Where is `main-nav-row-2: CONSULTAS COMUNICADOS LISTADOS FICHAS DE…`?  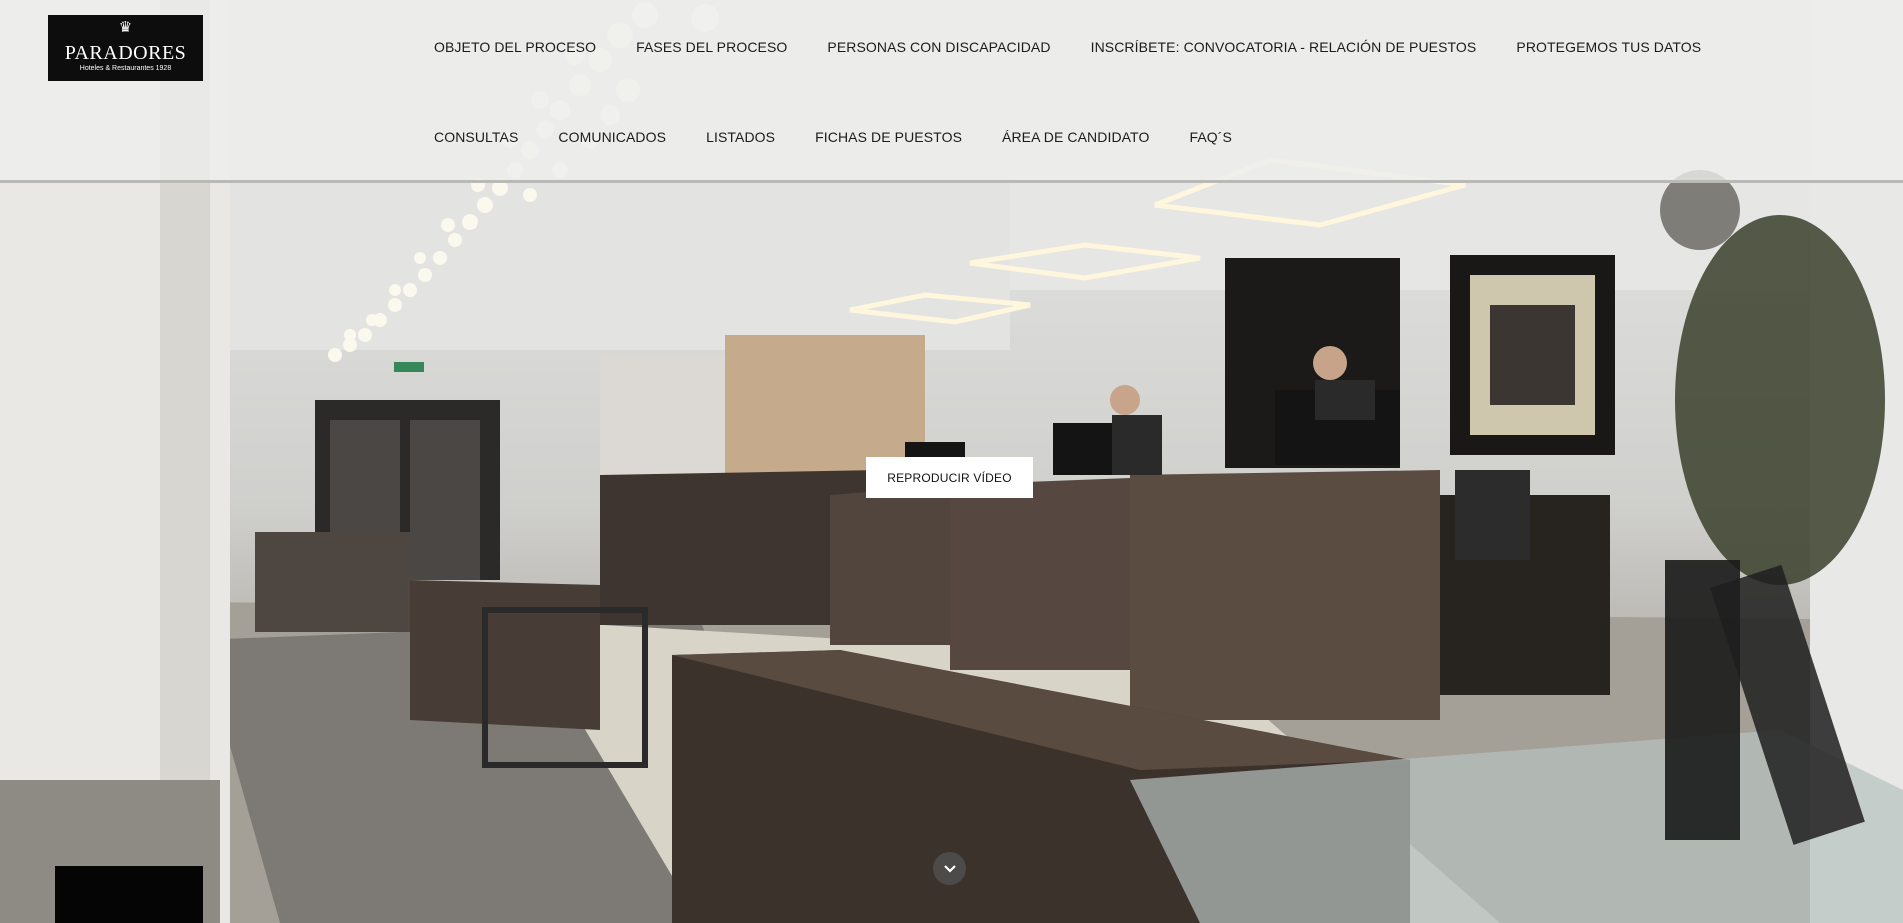 main-nav-row-2: CONSULTAS COMUNICADOS LISTADOS FICHAS DE… is located at coordinates (853, 137).